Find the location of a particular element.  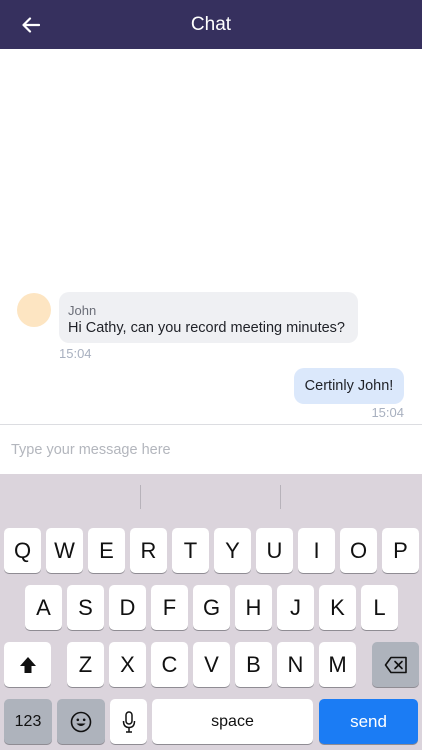

backspace-icon is located at coordinates (395, 664).